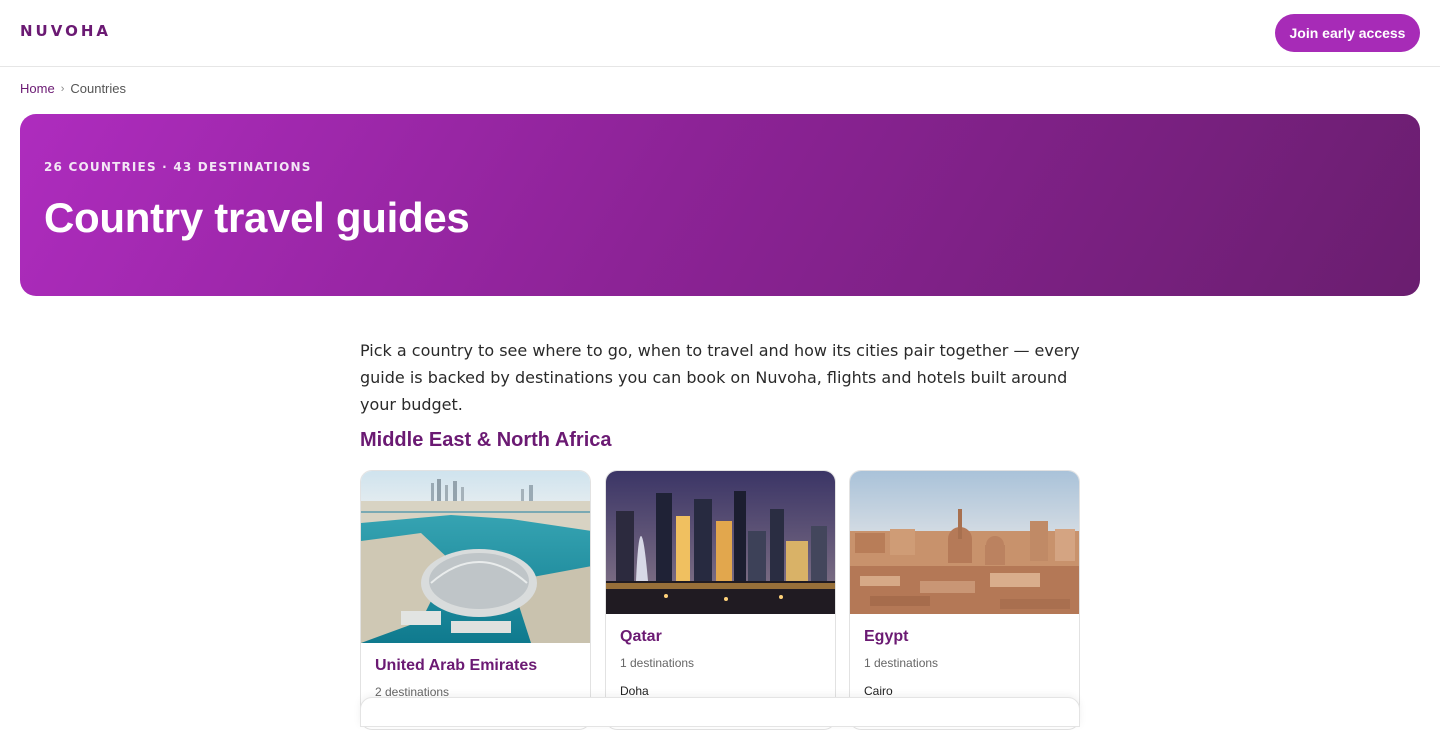  Describe the element at coordinates (720, 542) in the screenshot. I see `qatar-photo` at that location.